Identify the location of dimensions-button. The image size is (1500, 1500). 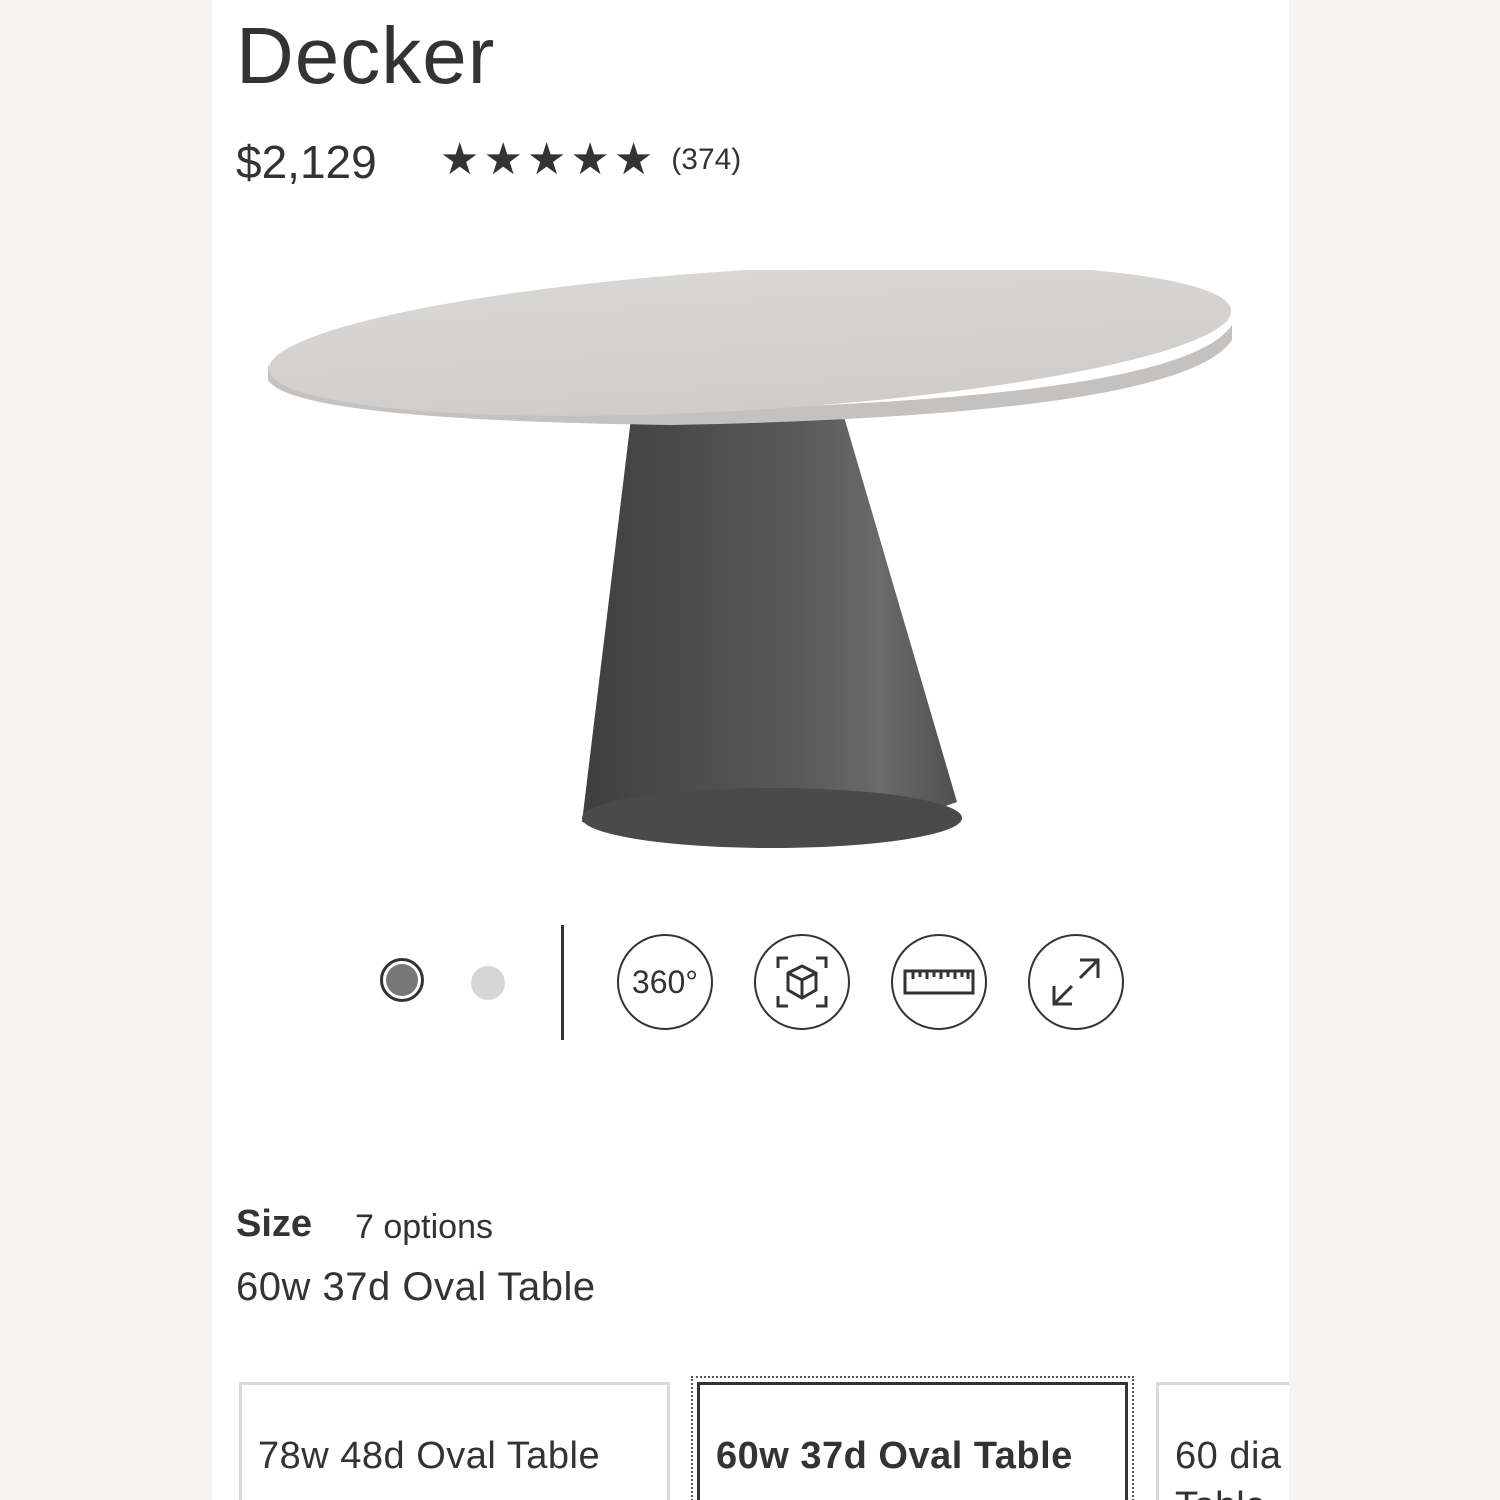
(939, 982).